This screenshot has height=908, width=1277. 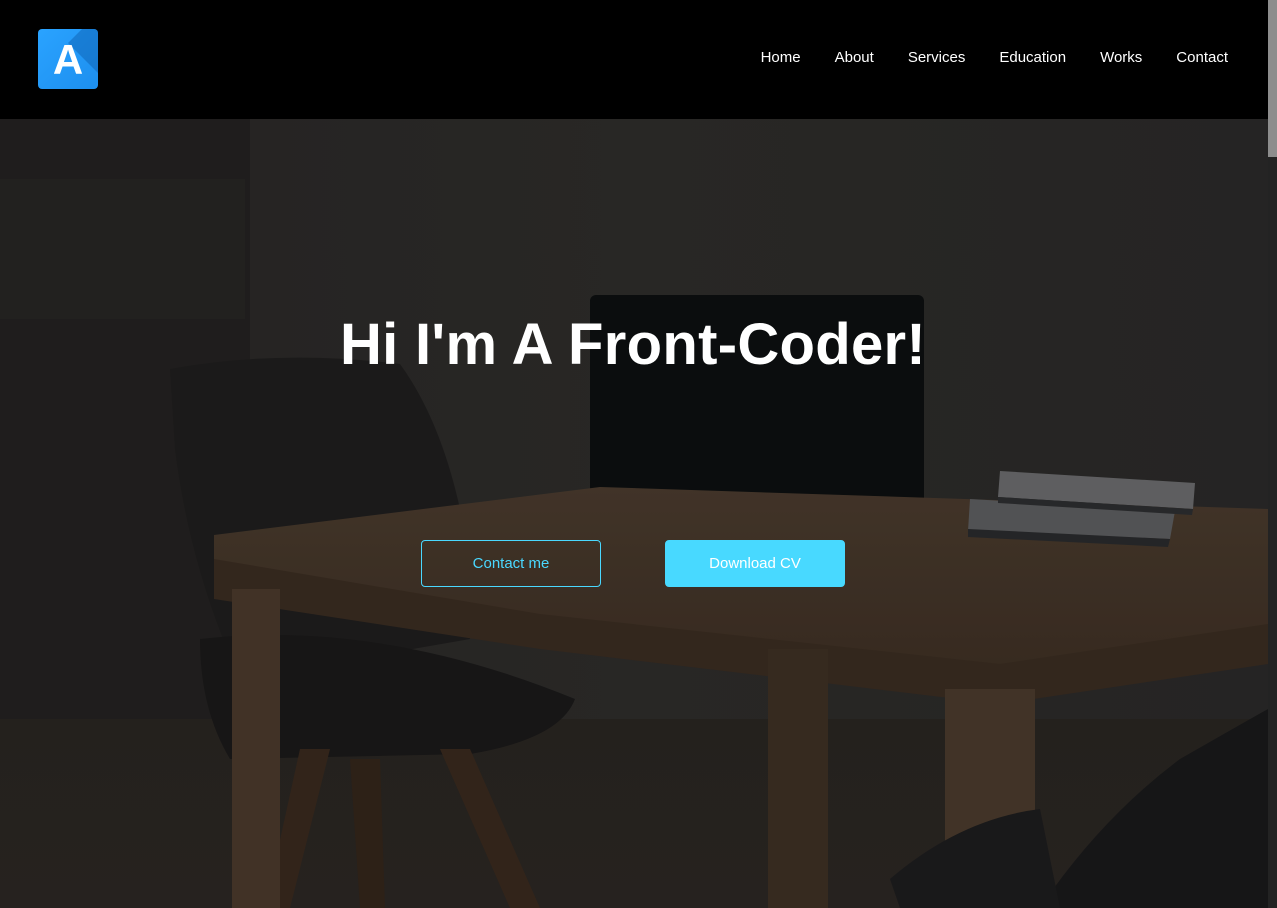 What do you see at coordinates (854, 59) in the screenshot?
I see `nav-link-about: About` at bounding box center [854, 59].